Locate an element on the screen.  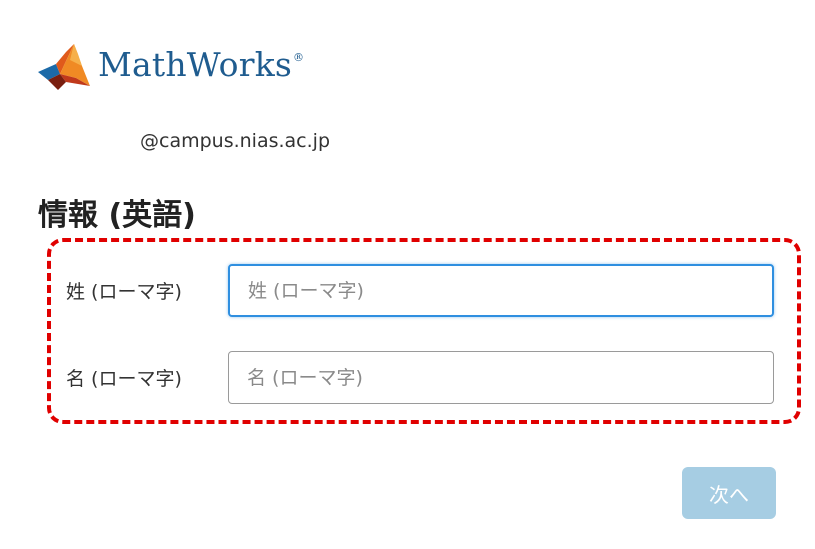
last-name-input is located at coordinates (501, 290).